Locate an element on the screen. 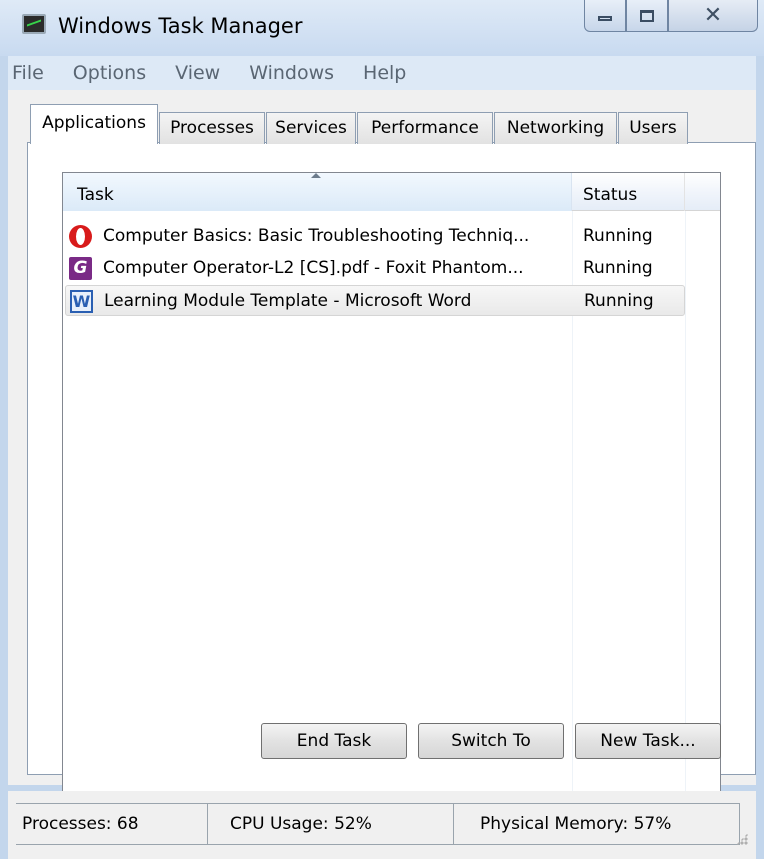  sort-ascending-icon is located at coordinates (316, 175).